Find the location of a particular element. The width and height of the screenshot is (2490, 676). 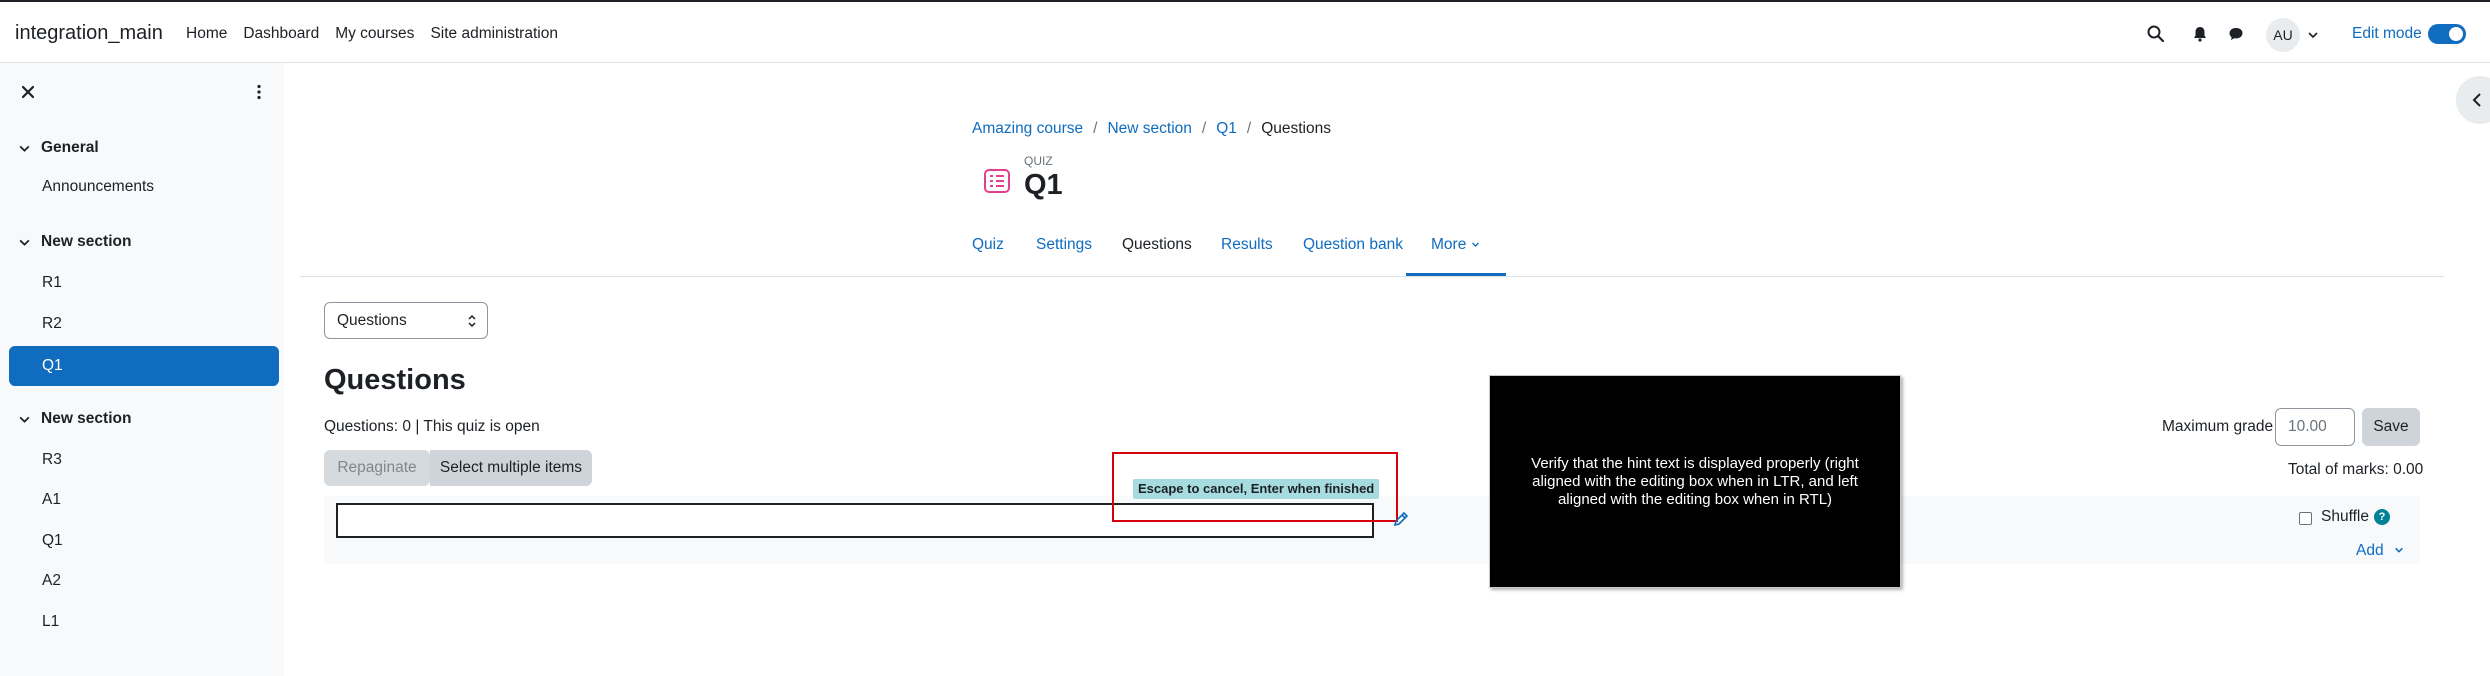

drawer-item-a2: A2 is located at coordinates (51, 581).